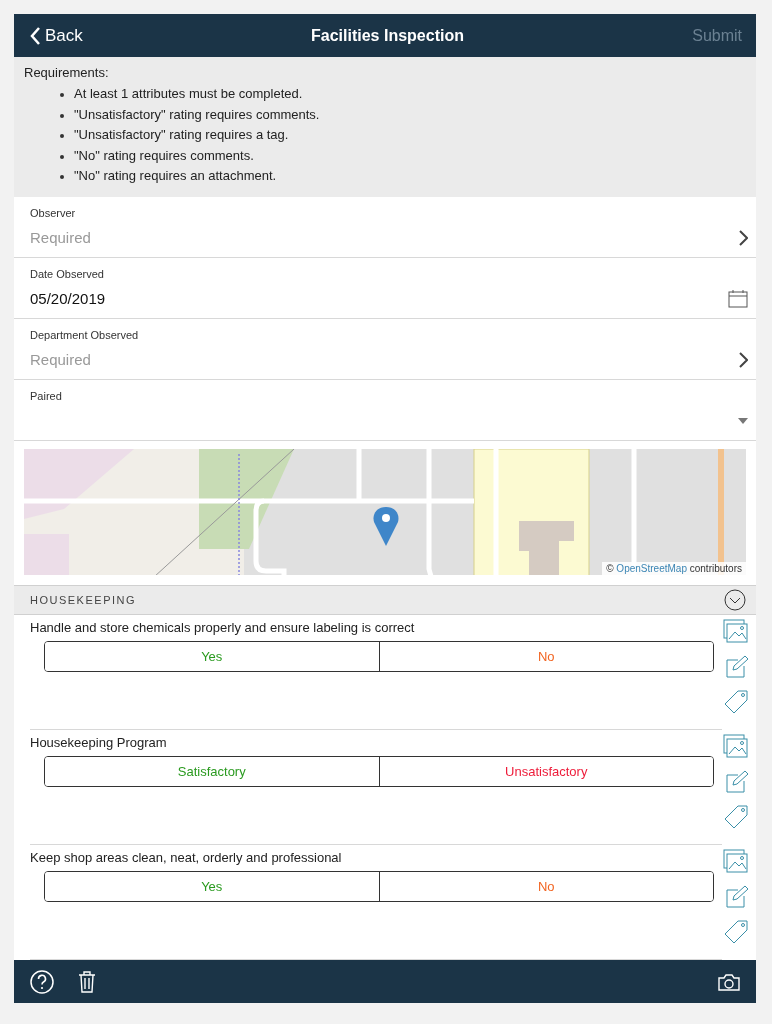 Image resolution: width=772 pixels, height=1024 pixels. Describe the element at coordinates (56, 35) in the screenshot. I see `back-button: Back` at that location.